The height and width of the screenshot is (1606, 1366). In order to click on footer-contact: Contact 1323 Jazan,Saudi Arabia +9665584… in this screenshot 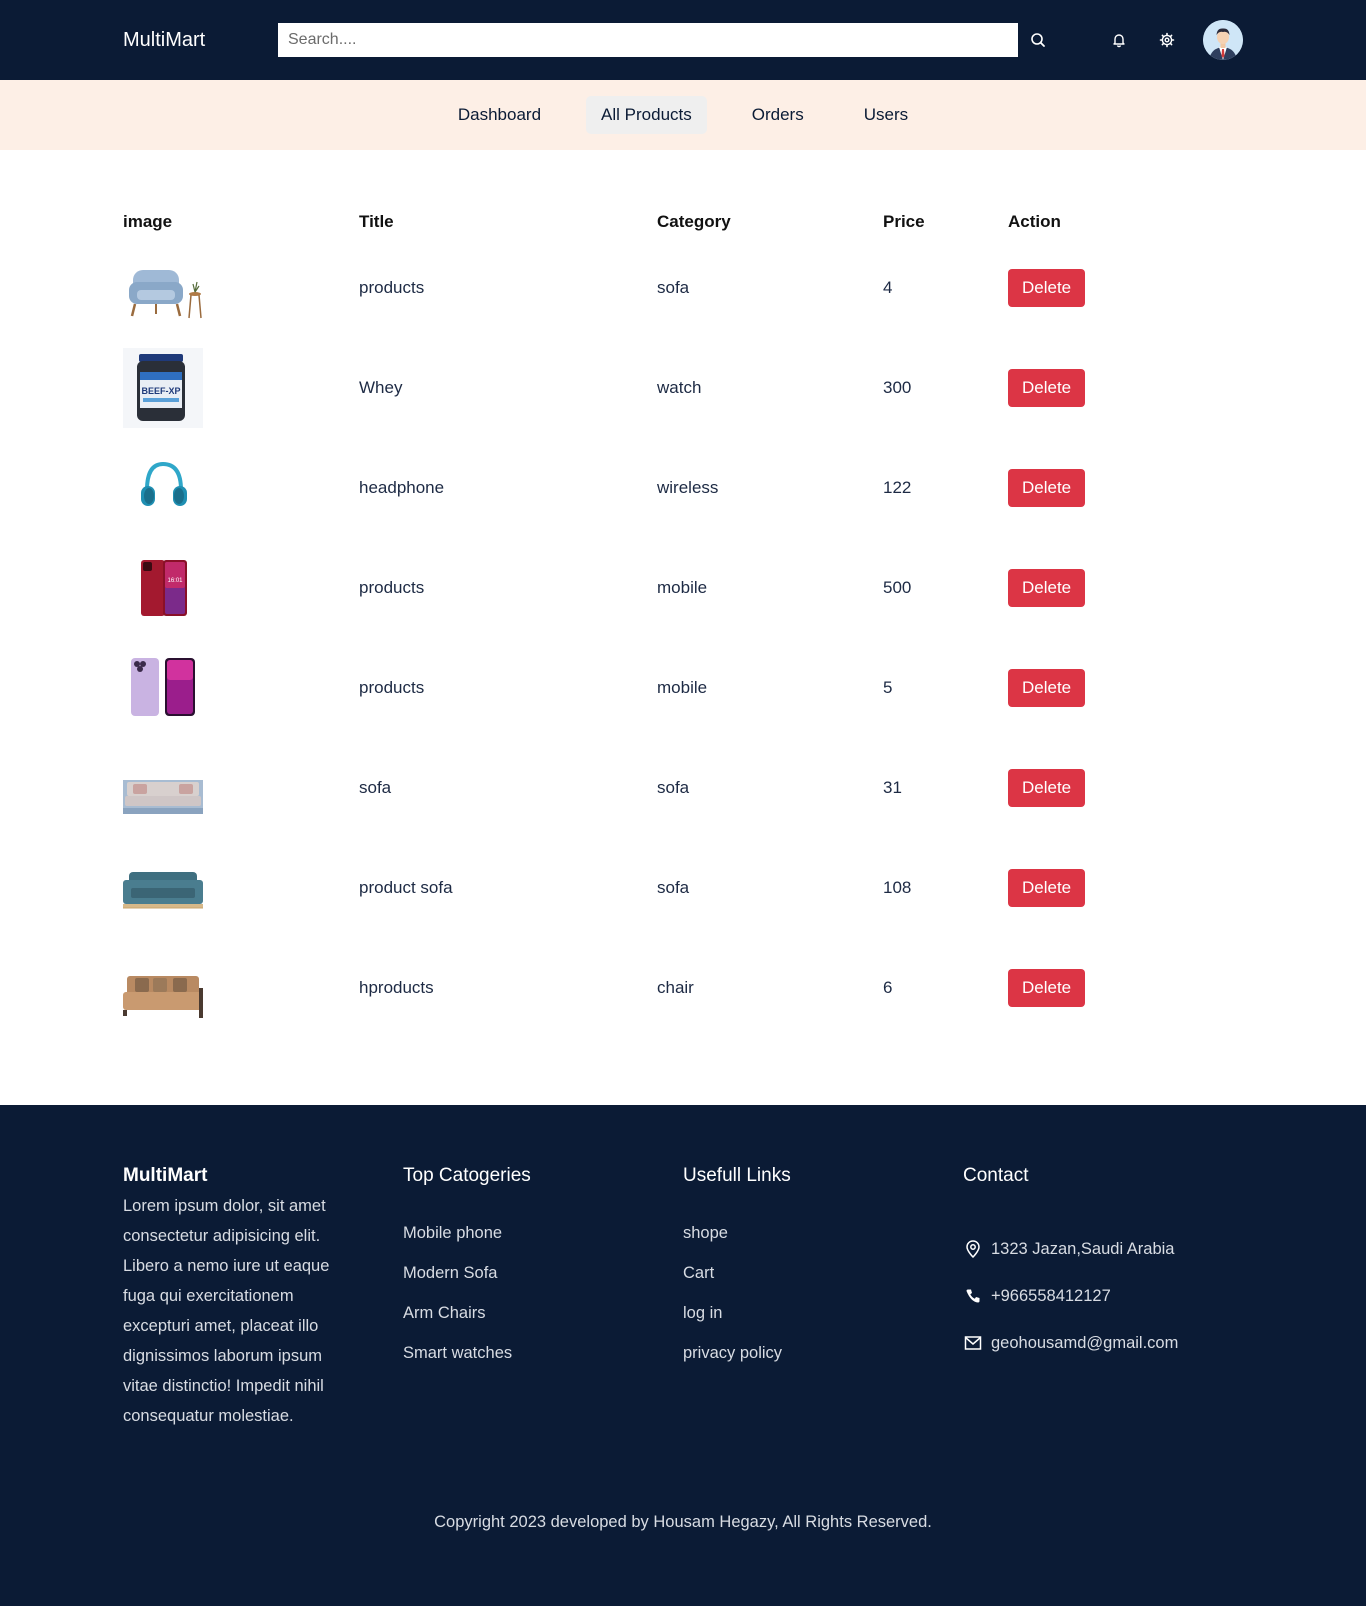, I will do `click(1103, 1298)`.